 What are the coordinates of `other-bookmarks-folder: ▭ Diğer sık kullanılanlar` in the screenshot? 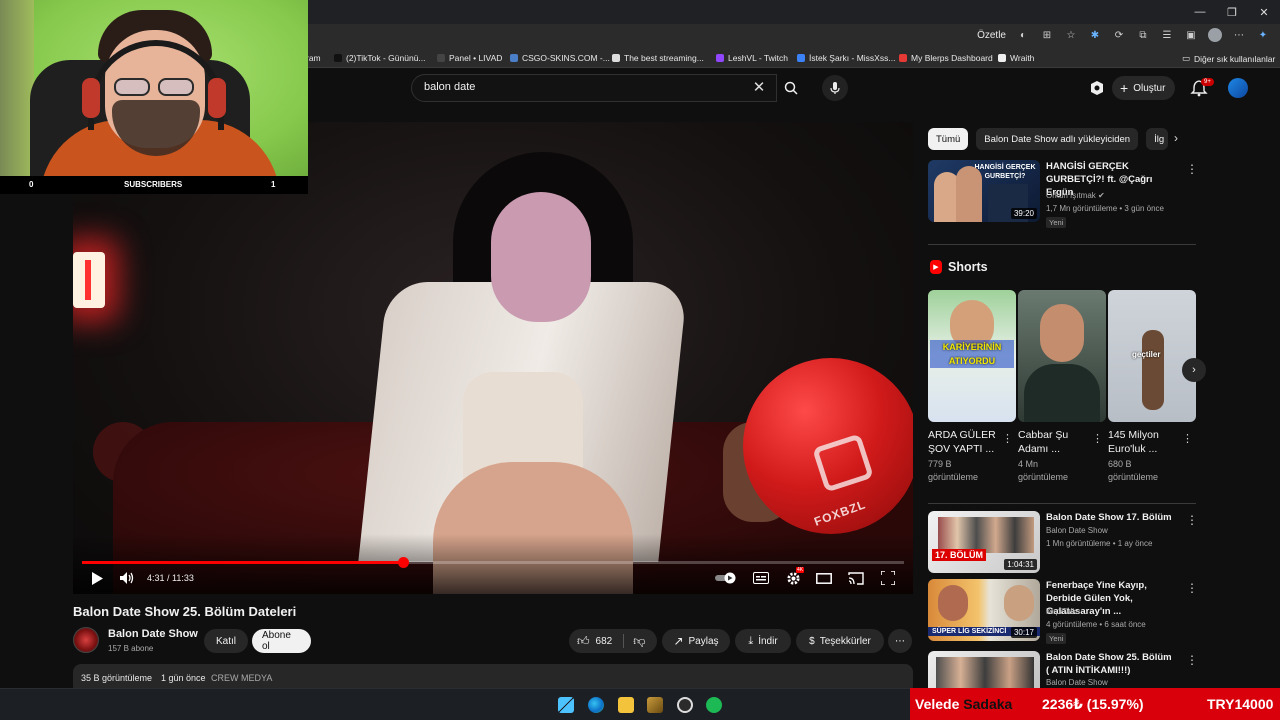 It's located at (1228, 58).